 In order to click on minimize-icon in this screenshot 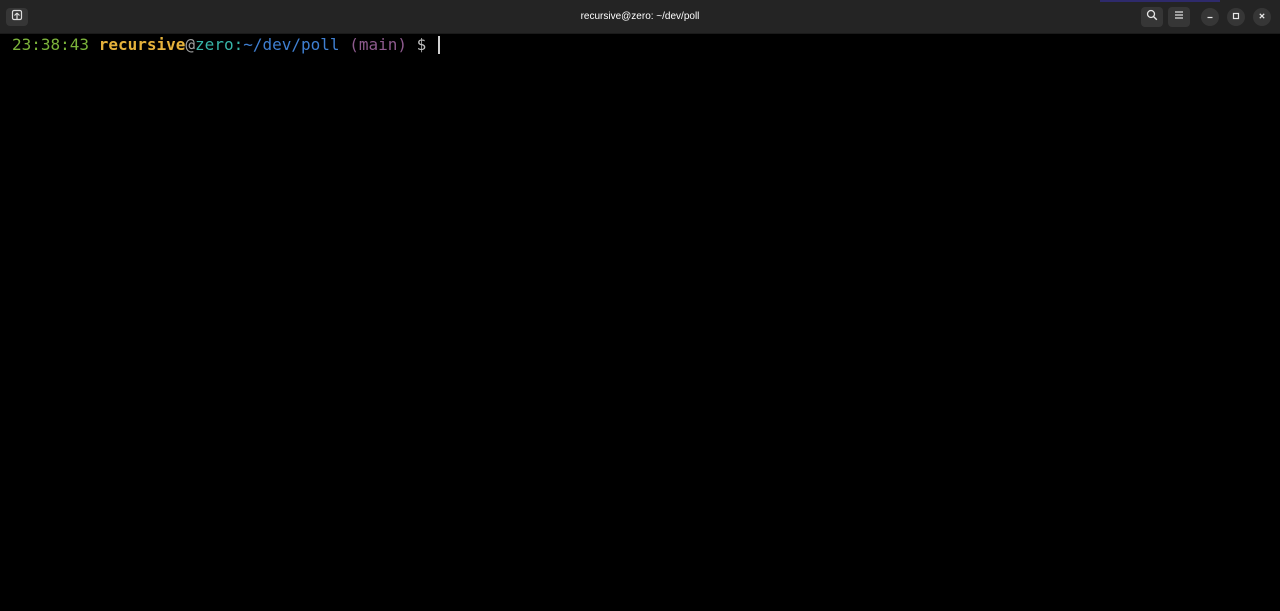, I will do `click(1210, 17)`.